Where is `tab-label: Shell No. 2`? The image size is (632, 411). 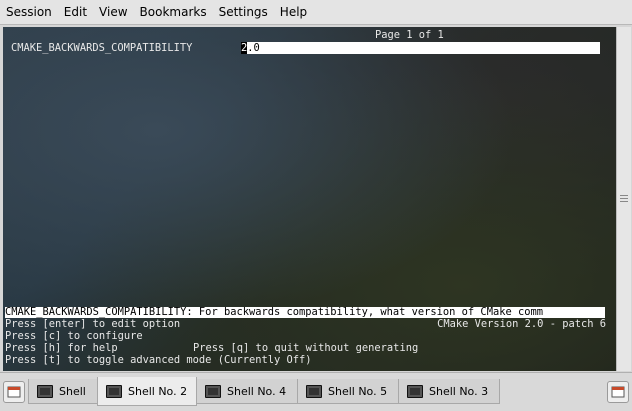
tab-label: Shell No. 2 is located at coordinates (158, 391).